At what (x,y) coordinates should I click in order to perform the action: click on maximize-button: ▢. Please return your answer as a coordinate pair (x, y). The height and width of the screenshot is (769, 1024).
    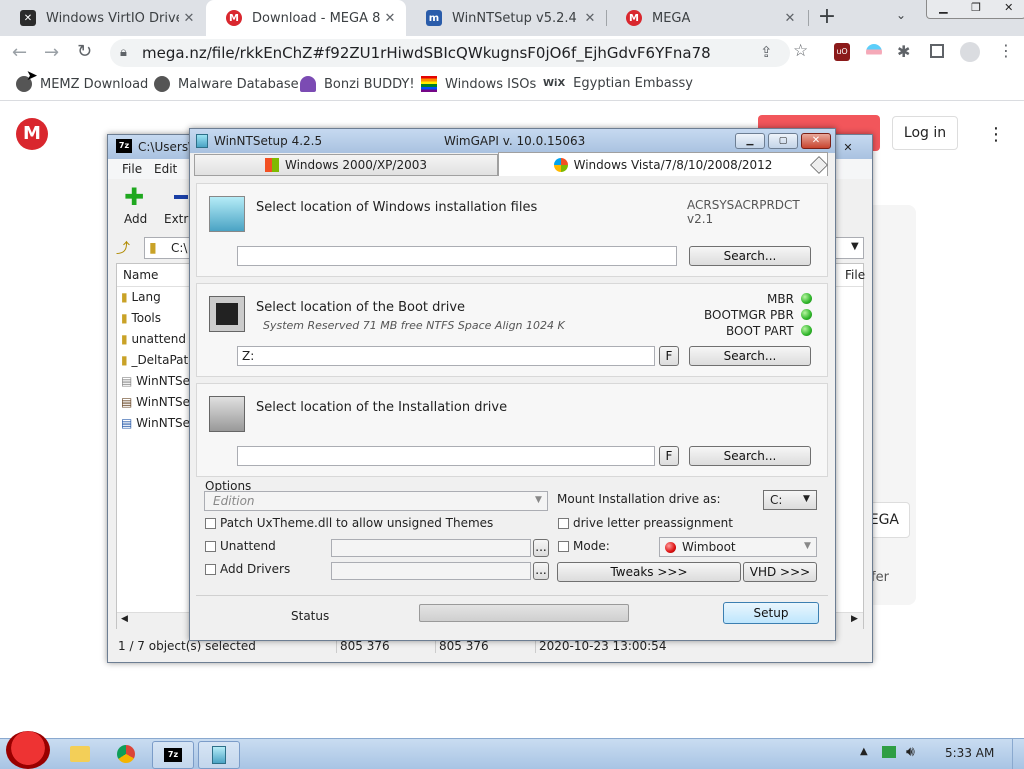
    Looking at the image, I should click on (783, 141).